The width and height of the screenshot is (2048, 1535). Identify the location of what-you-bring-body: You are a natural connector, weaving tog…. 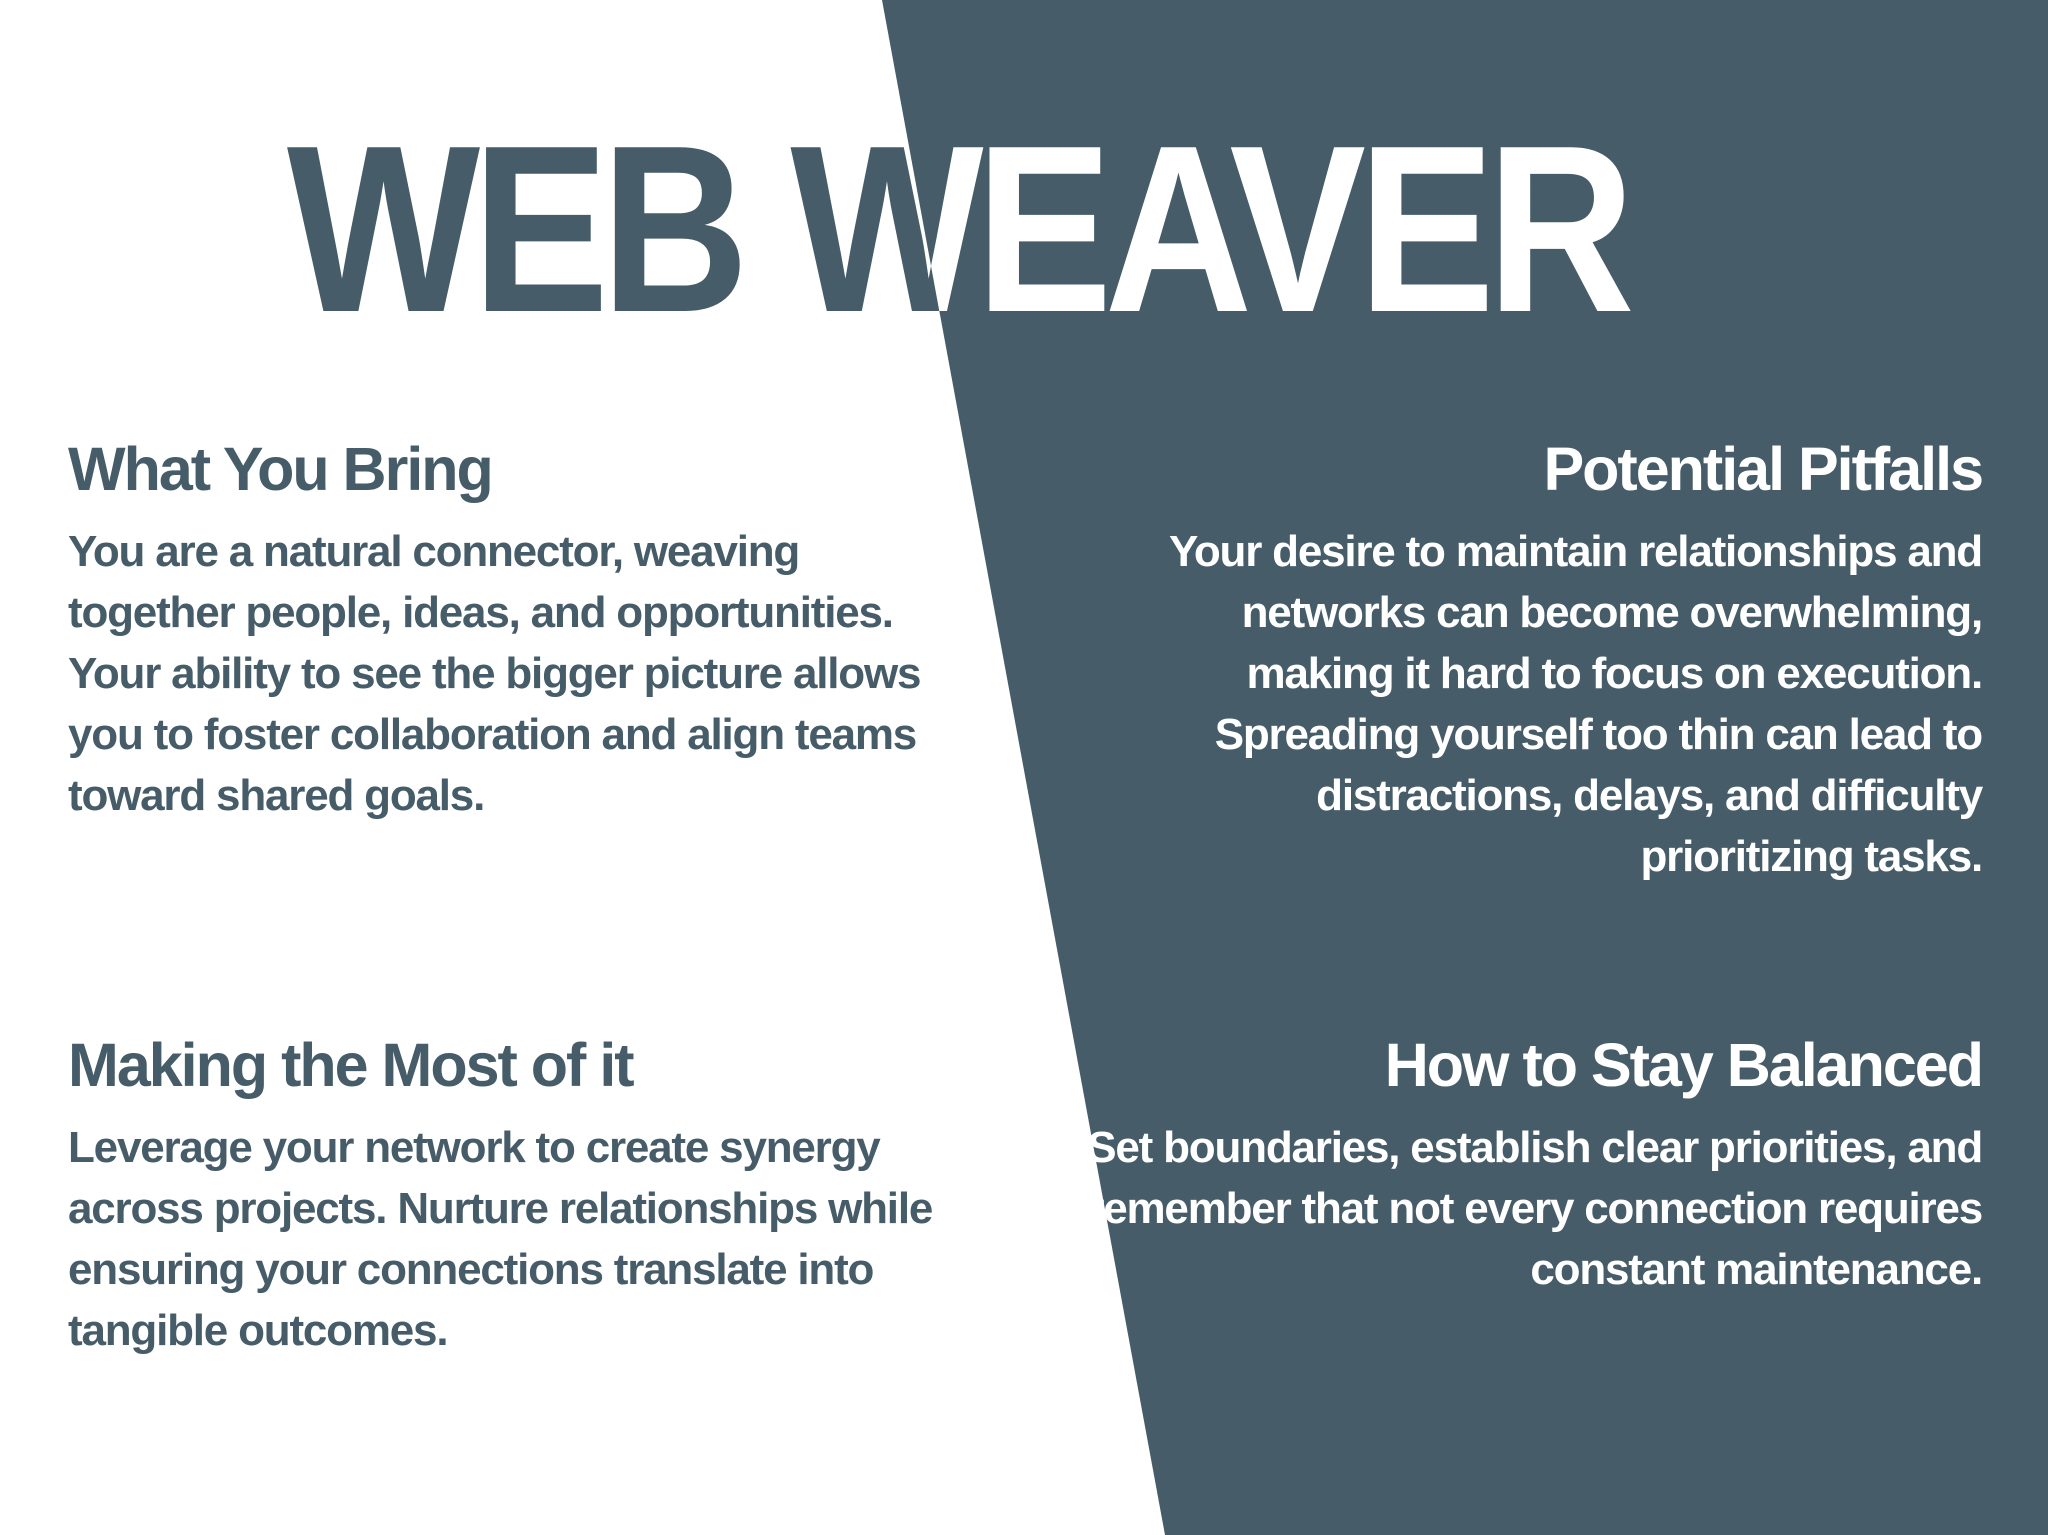
(494, 674).